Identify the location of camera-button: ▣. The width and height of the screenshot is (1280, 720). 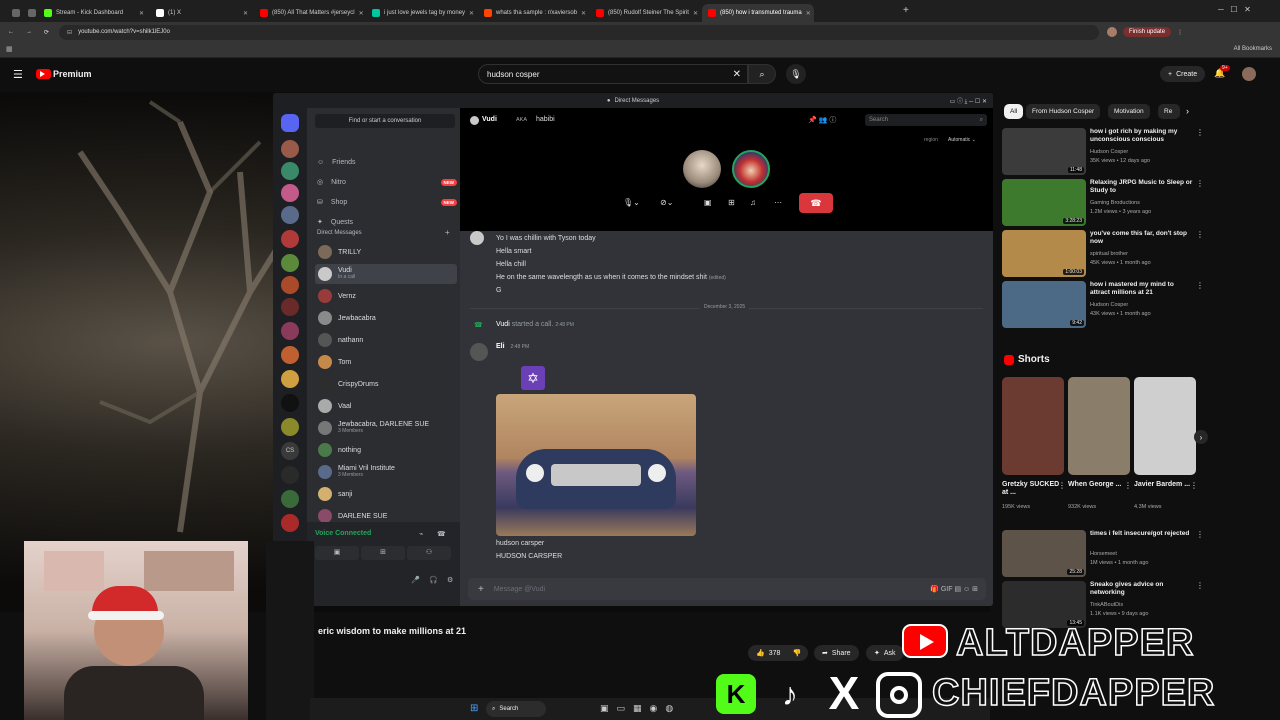
(337, 553).